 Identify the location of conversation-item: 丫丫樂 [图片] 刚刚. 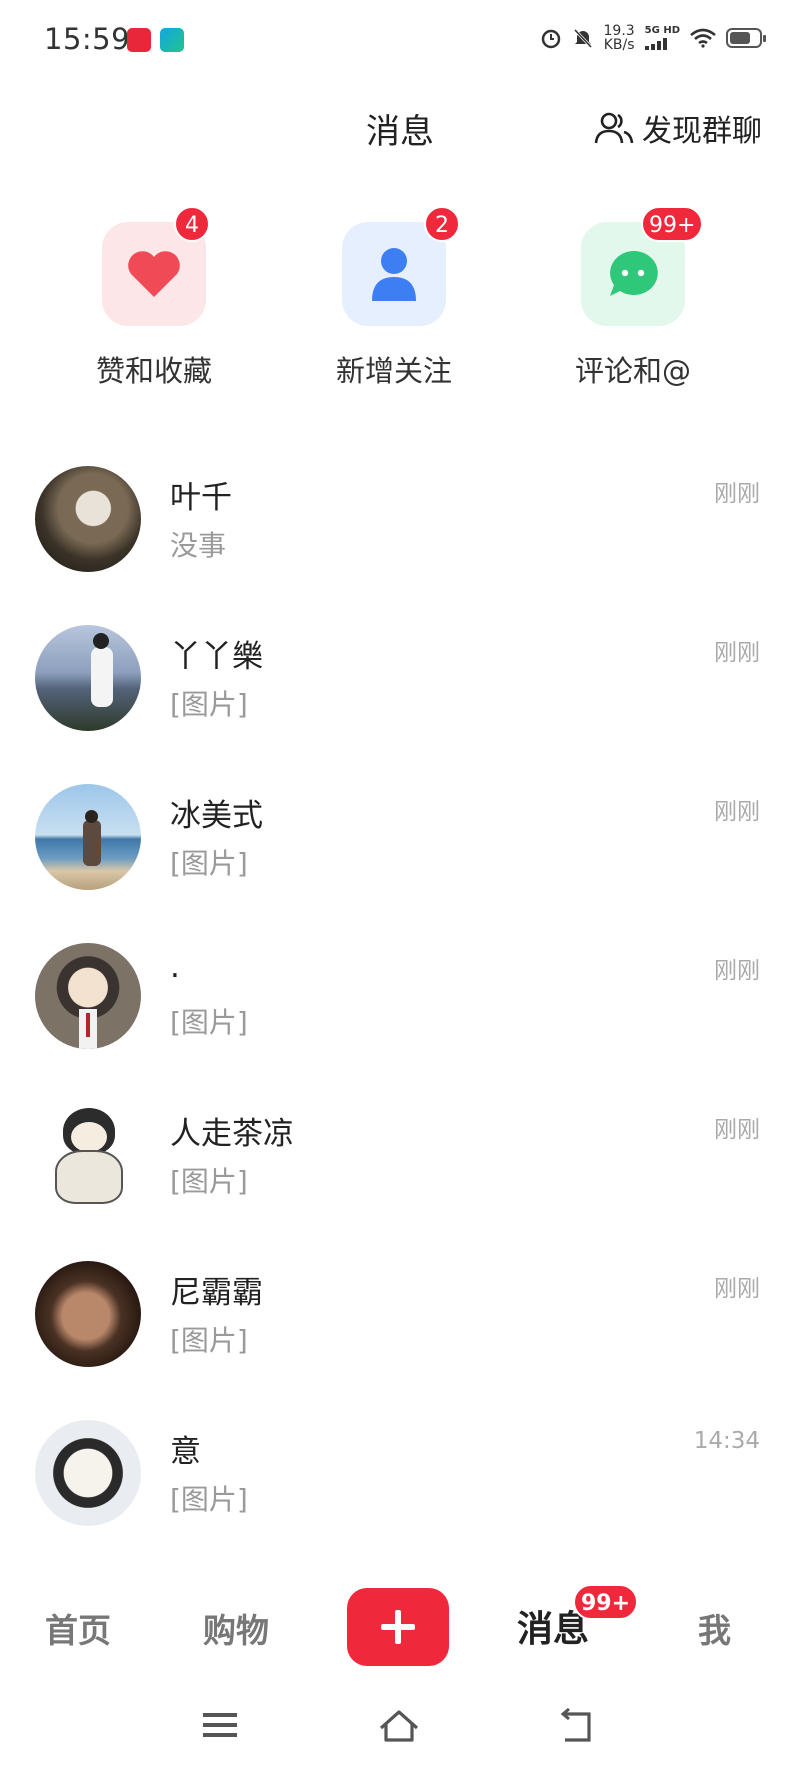
(400, 704).